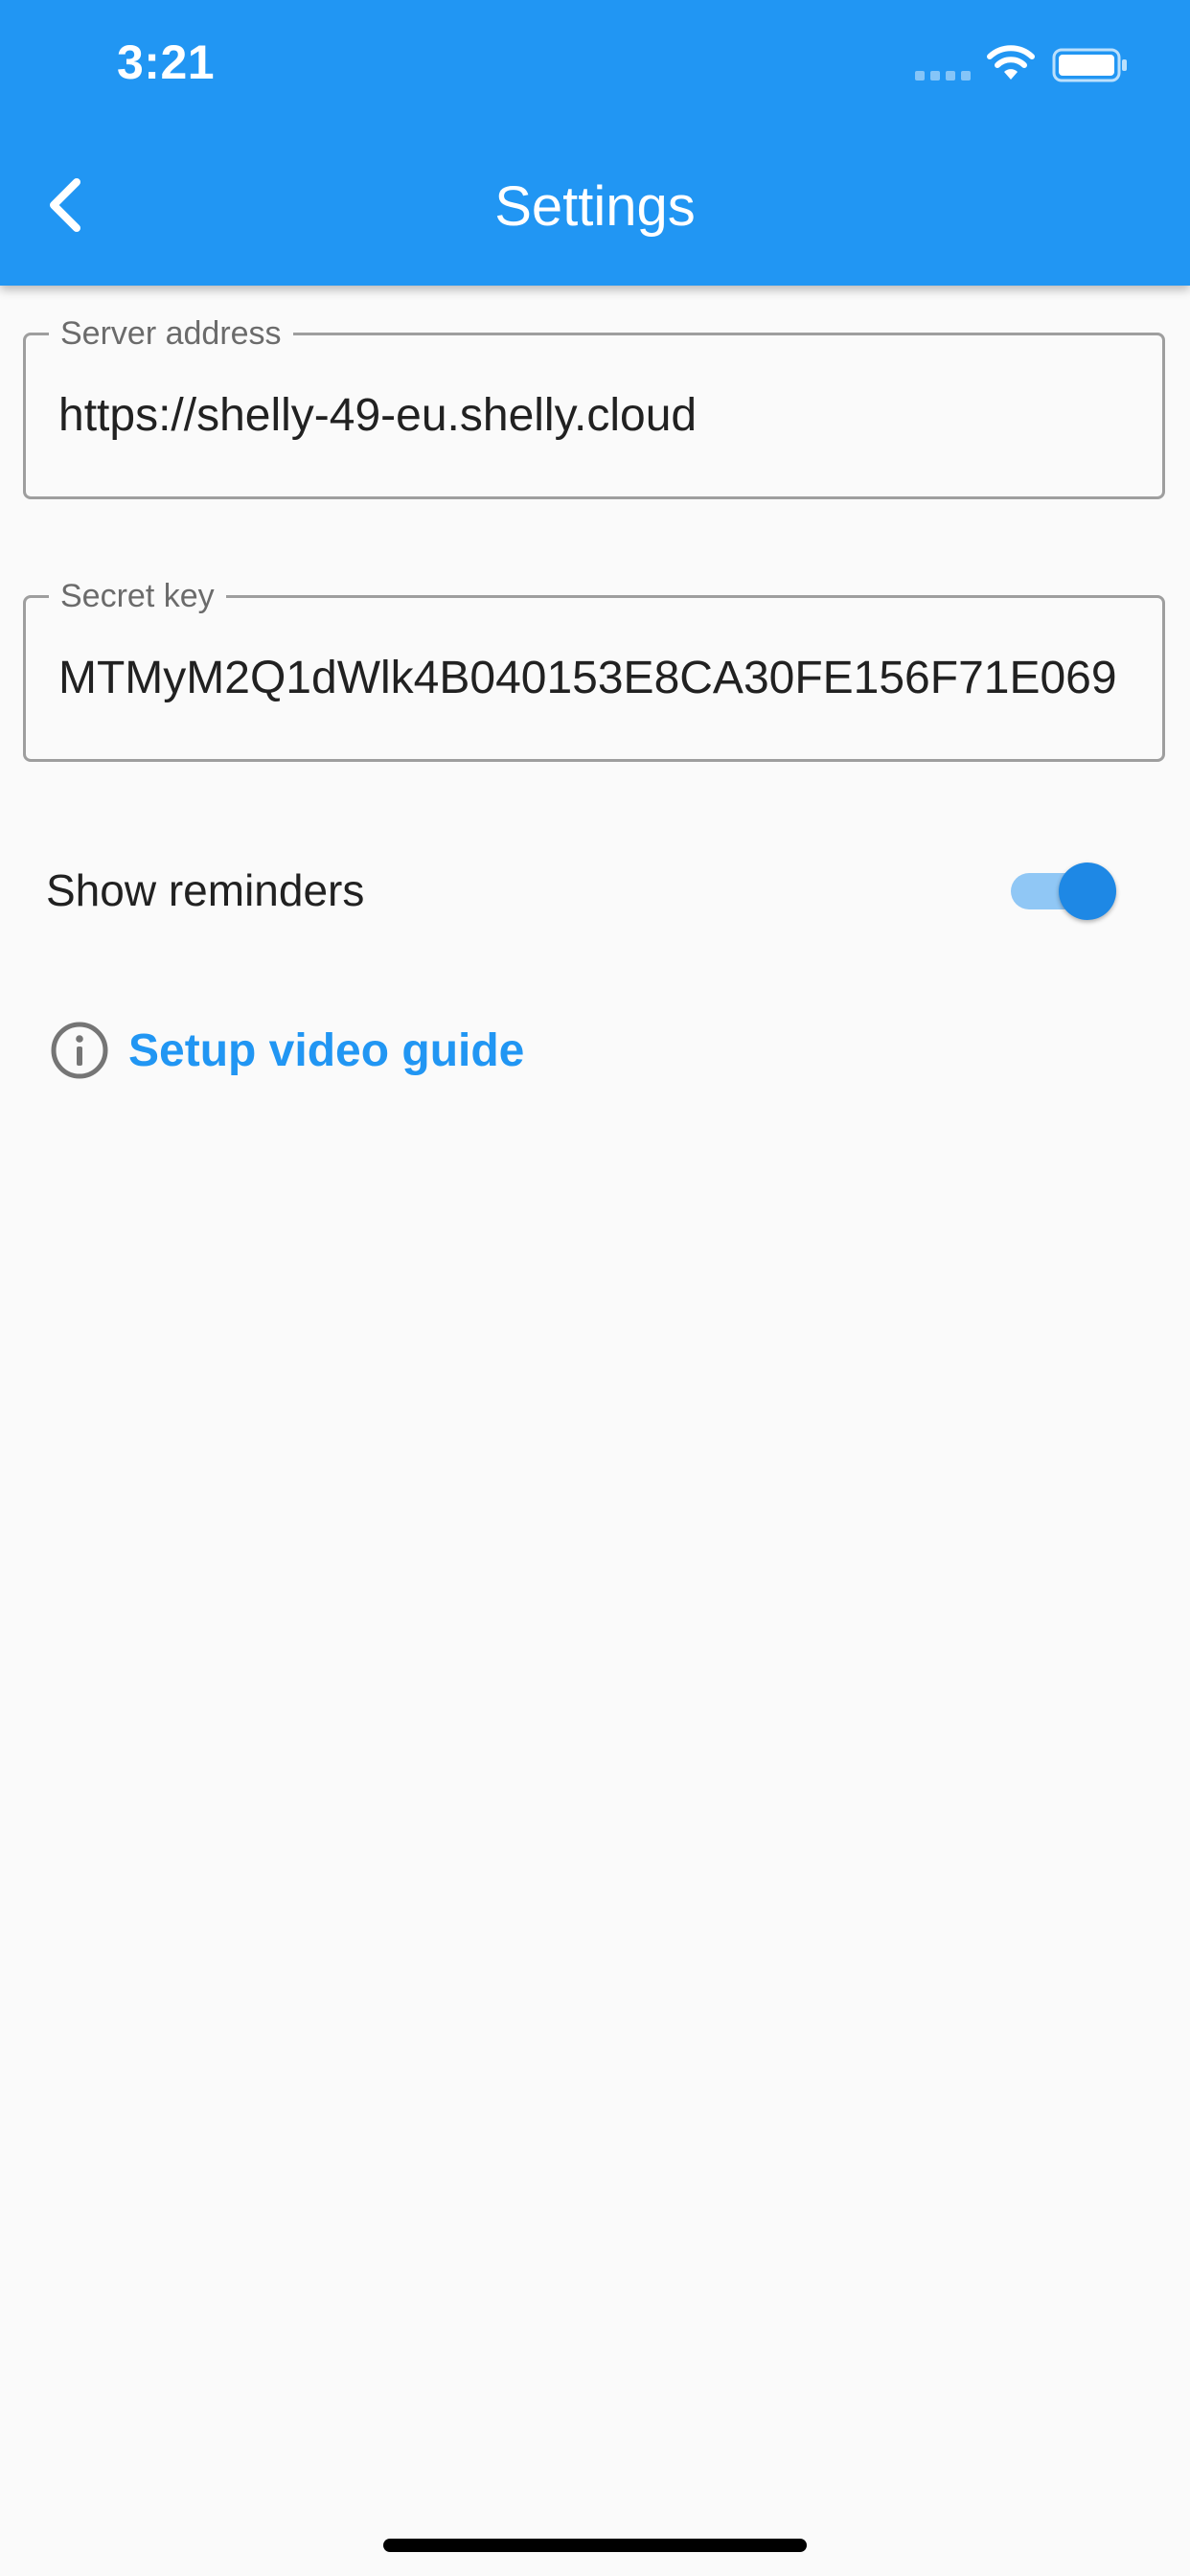 The image size is (1190, 2576). I want to click on app-bar: 3:21 Settings, so click(595, 143).